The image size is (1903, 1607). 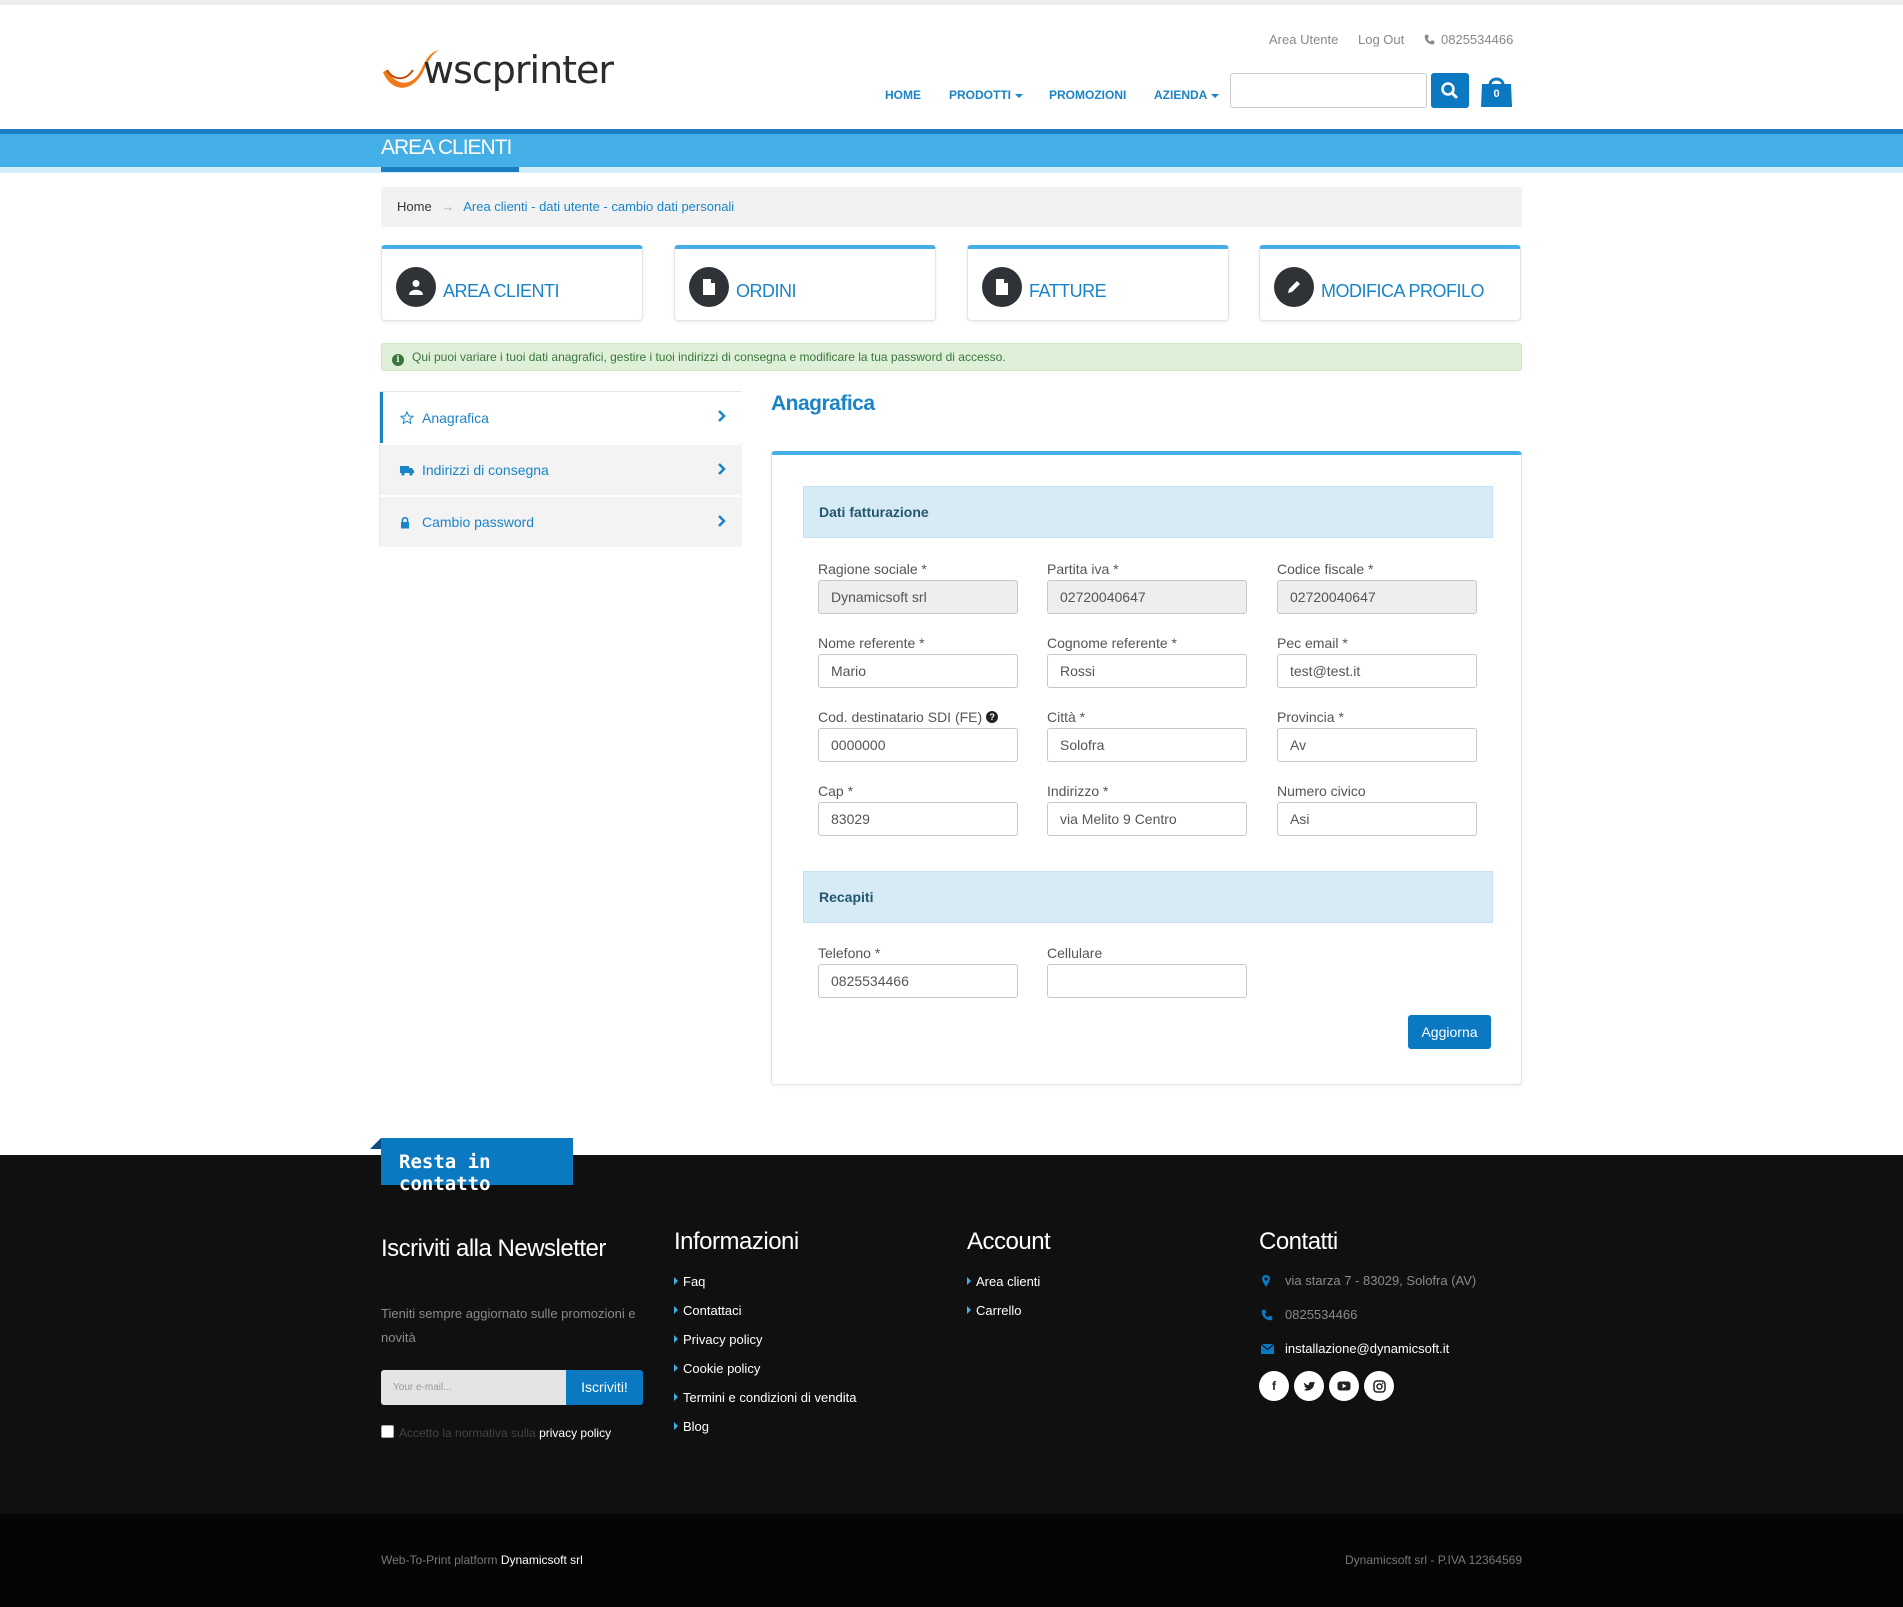 I want to click on footer-piva: Dynamicsoft srl - P.IVA 12364569, so click(x=1433, y=1560).